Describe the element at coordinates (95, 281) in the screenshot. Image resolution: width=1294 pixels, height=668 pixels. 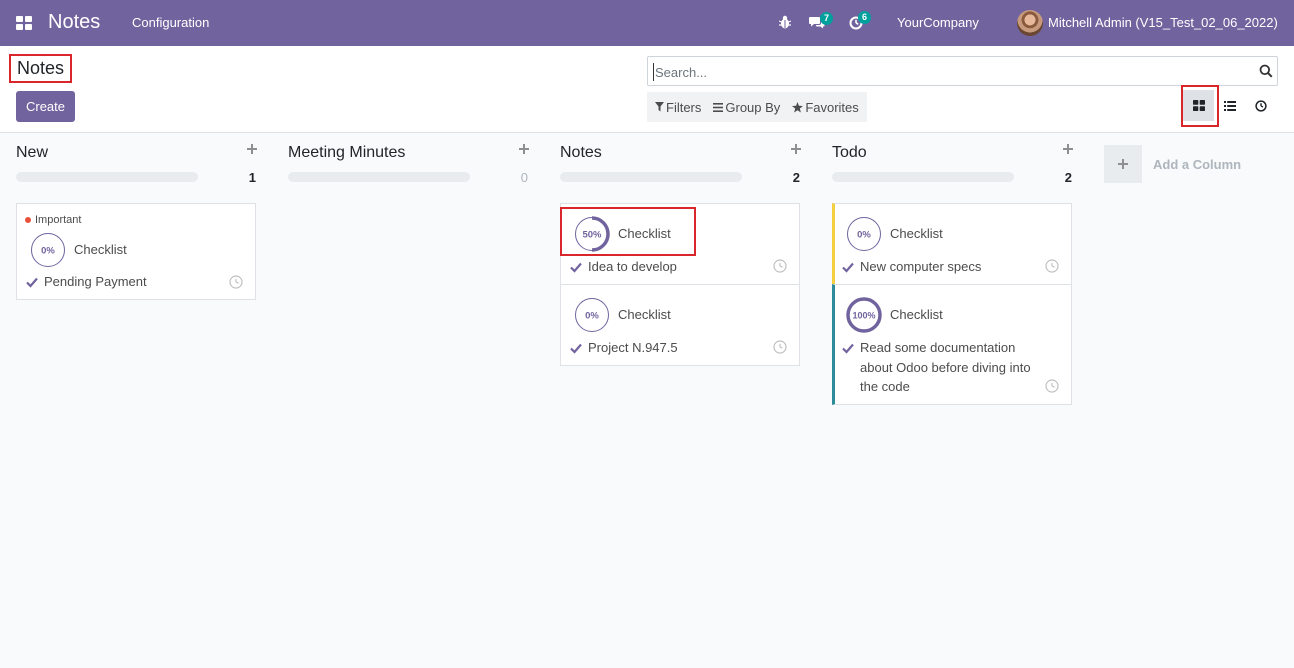
I see `note-text: Pending Payment` at that location.